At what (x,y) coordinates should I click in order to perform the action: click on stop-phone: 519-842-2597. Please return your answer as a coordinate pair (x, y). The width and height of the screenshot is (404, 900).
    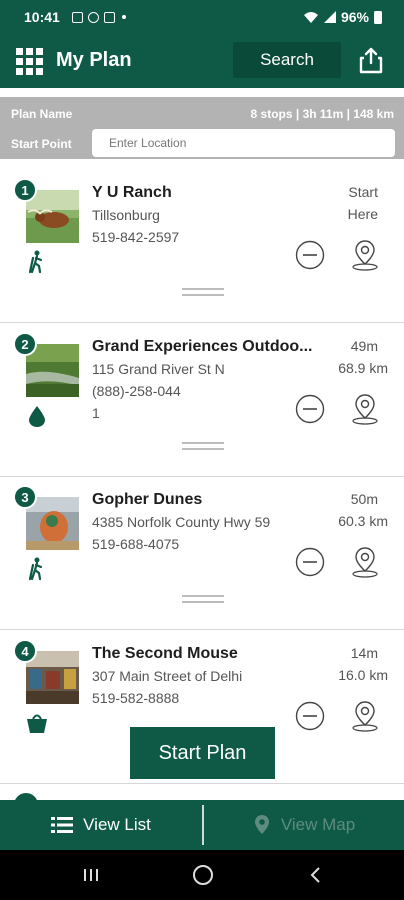
    Looking at the image, I should click on (135, 237).